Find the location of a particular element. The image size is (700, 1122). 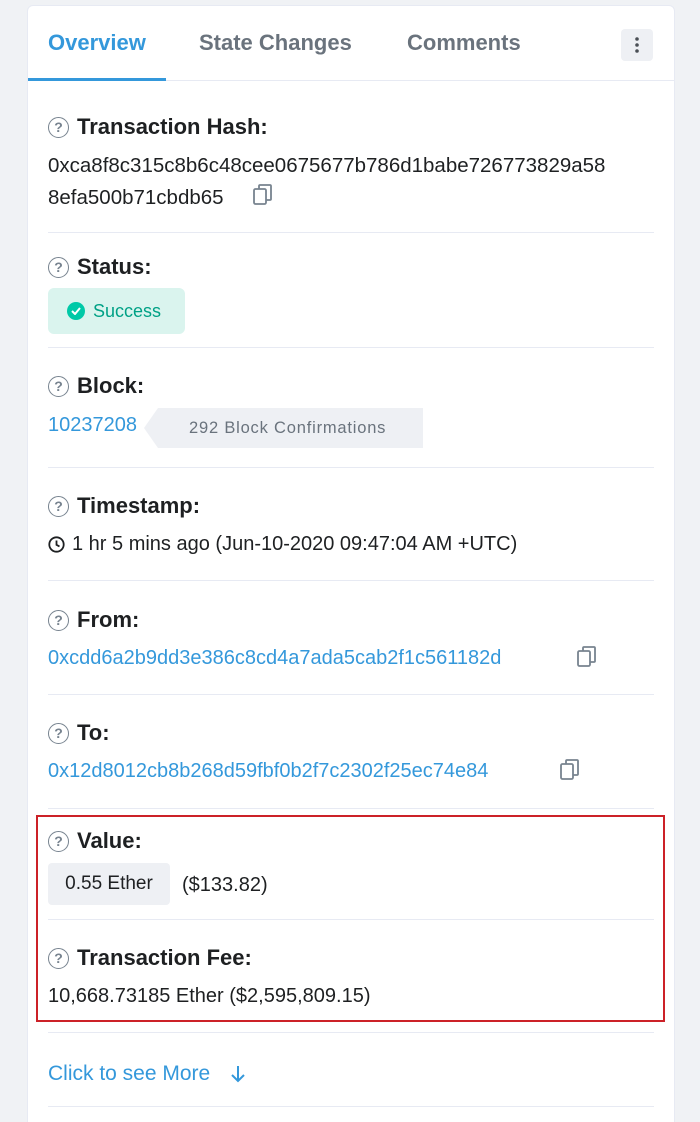

more-vertical-icon is located at coordinates (637, 45).